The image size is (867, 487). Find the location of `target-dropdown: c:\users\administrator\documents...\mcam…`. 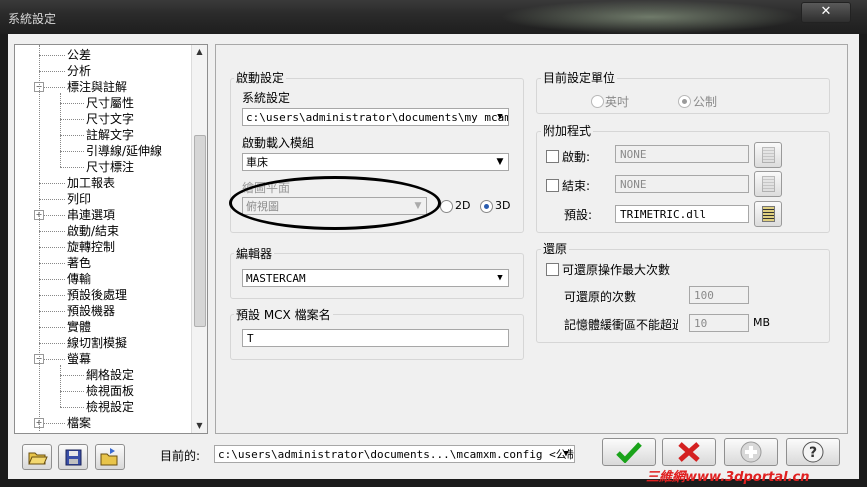

target-dropdown: c:\users\administrator\documents...\mcam… is located at coordinates (394, 454).